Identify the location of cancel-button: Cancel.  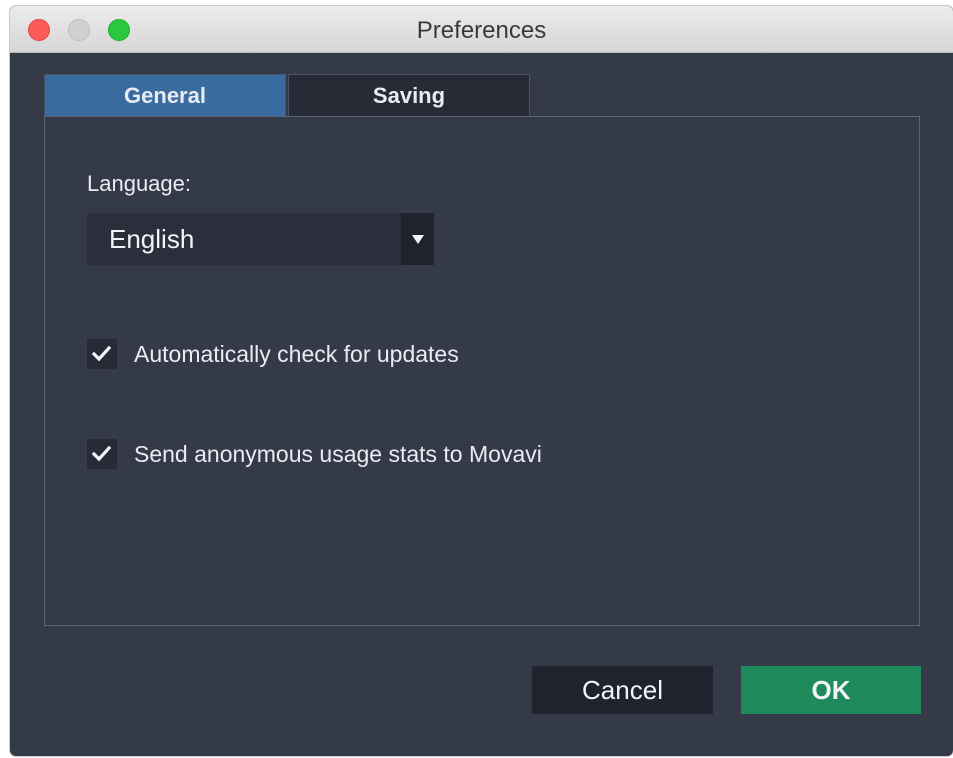
(622, 690).